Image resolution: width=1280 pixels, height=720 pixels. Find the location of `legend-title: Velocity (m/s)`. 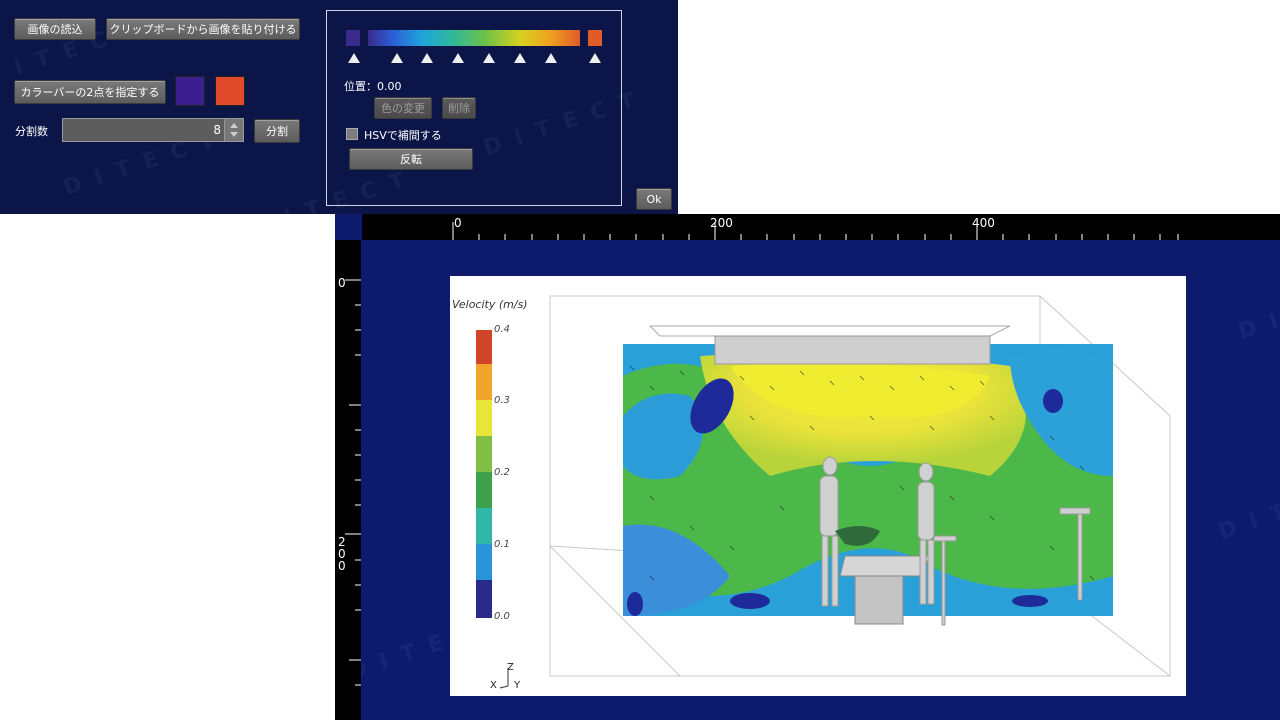

legend-title: Velocity (m/s) is located at coordinates (490, 304).